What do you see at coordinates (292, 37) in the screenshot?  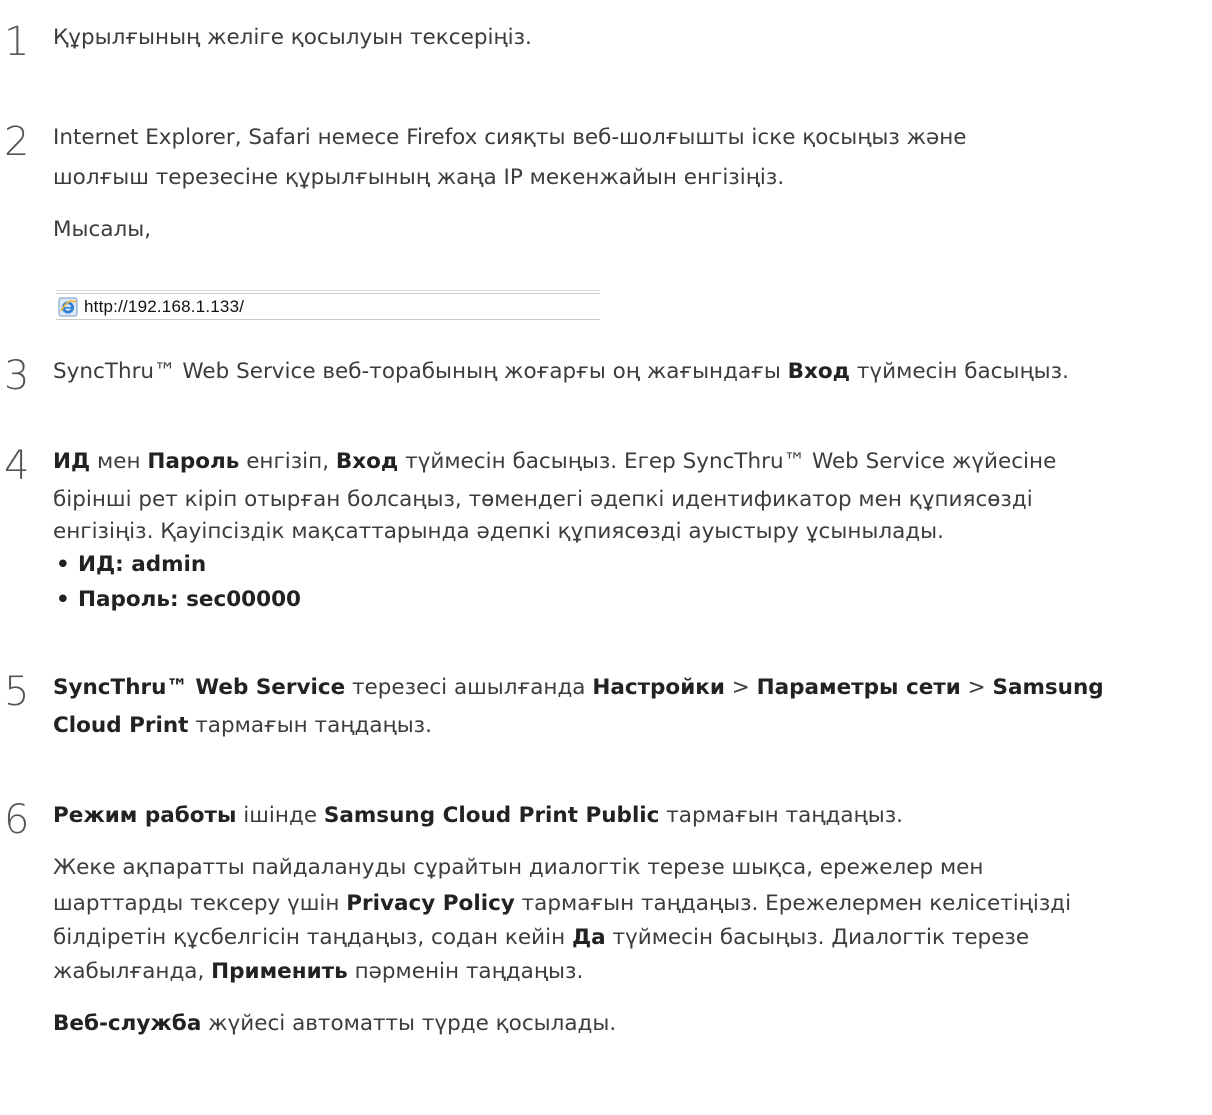 I see `step-1-text: Құрылғының желіге қосылуын тексеріңіз.` at bounding box center [292, 37].